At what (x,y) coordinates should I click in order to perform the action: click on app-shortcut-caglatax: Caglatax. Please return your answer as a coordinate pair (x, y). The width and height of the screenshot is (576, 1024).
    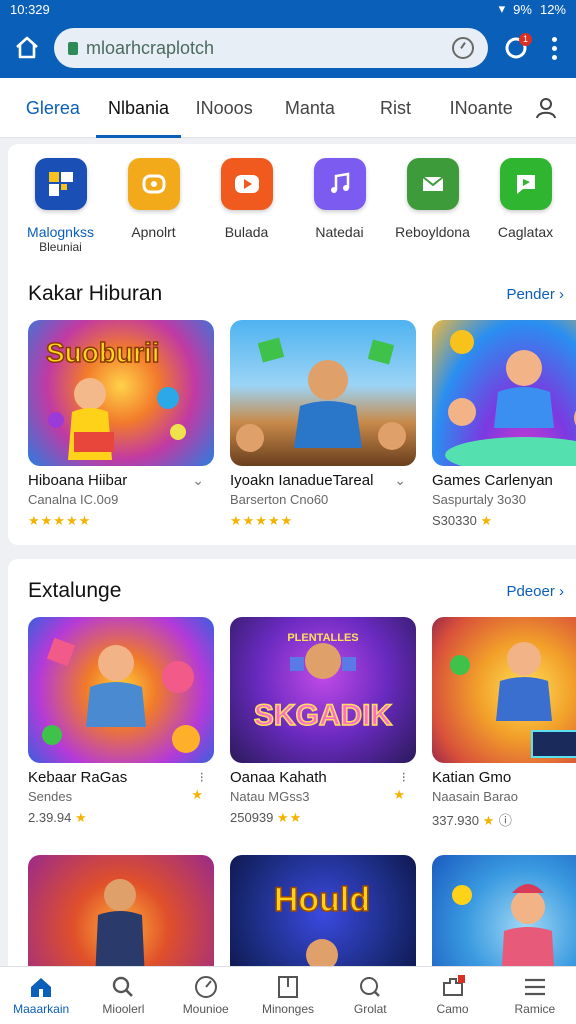
    Looking at the image, I should click on (525, 206).